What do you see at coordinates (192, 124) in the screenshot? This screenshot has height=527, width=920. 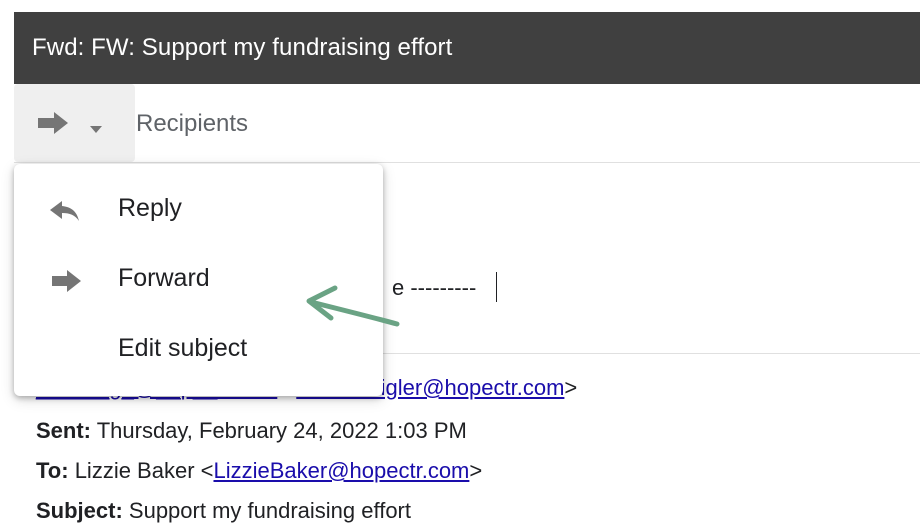 I see `recipients-field: Recipients` at bounding box center [192, 124].